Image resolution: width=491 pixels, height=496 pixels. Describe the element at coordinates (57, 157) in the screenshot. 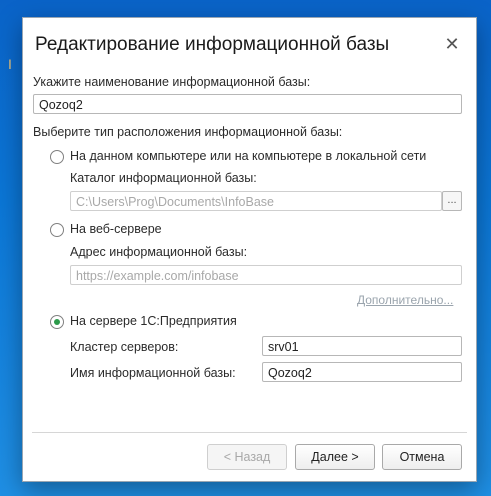

I see `radio-local` at that location.